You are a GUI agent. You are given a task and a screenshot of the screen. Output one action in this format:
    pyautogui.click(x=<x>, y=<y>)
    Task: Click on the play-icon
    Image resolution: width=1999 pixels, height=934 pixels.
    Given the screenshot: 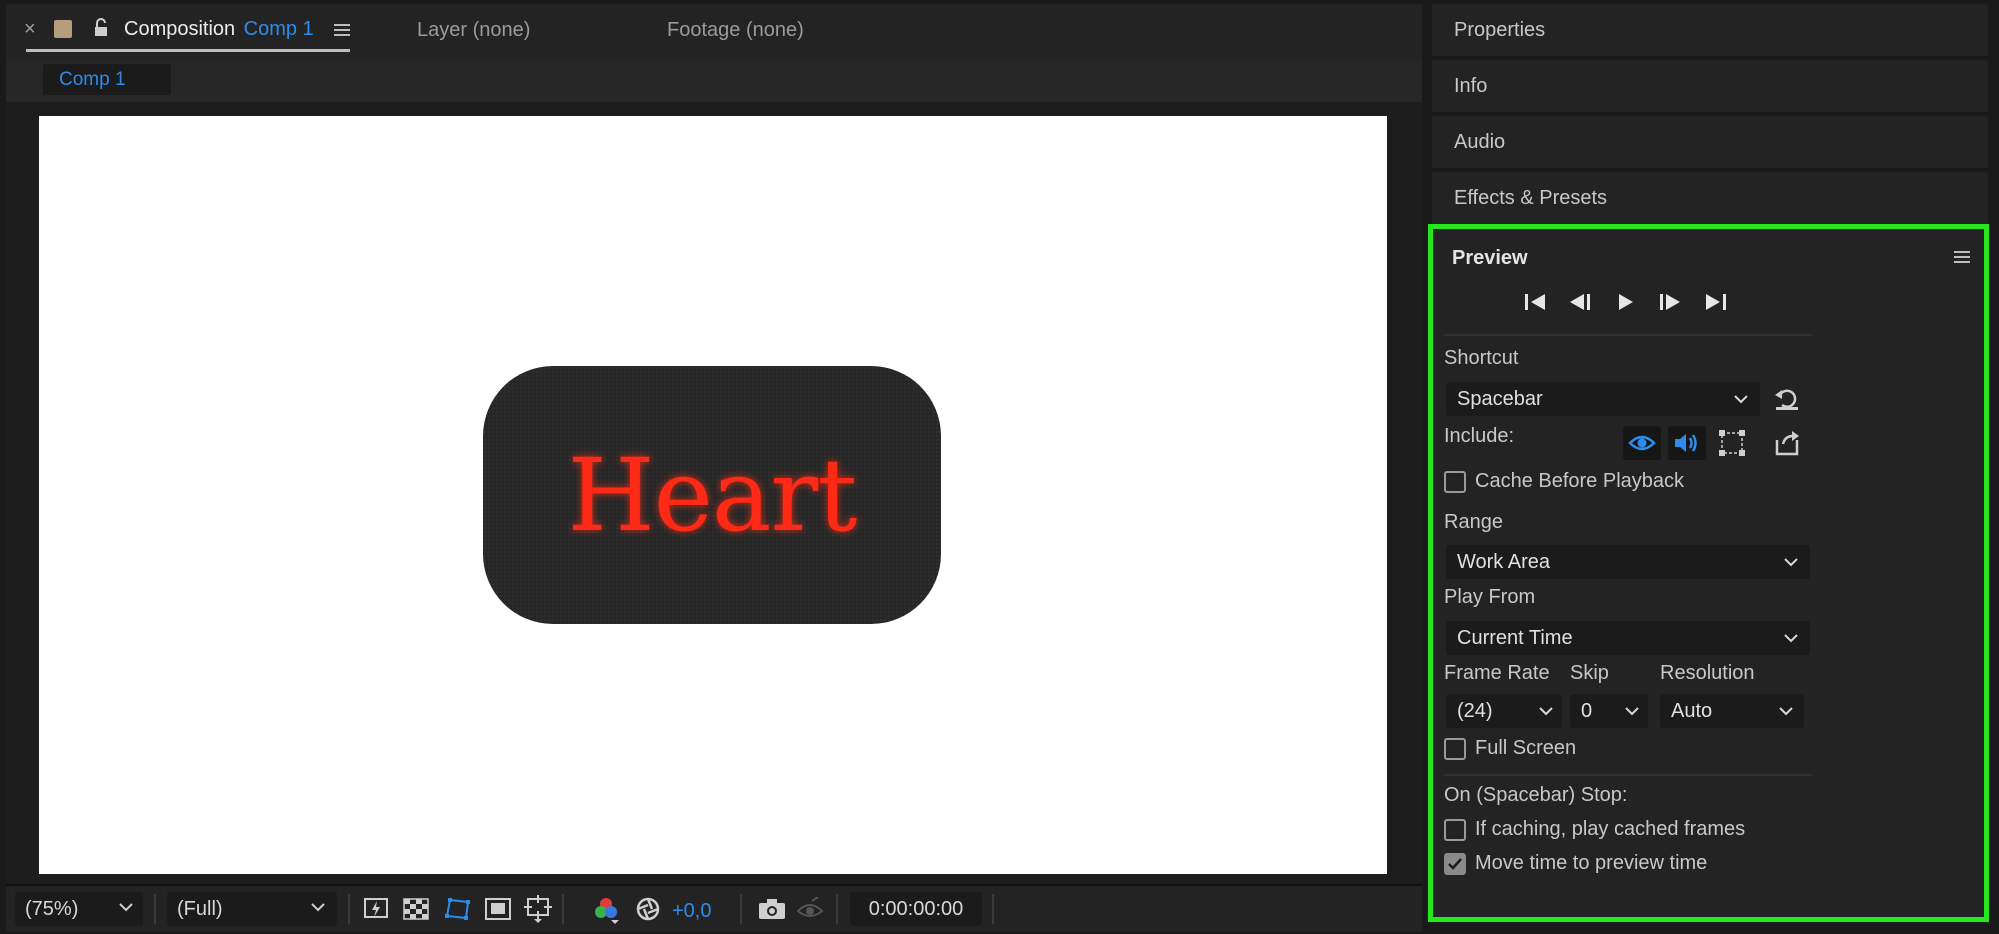 What is the action you would take?
    pyautogui.click(x=1625, y=302)
    